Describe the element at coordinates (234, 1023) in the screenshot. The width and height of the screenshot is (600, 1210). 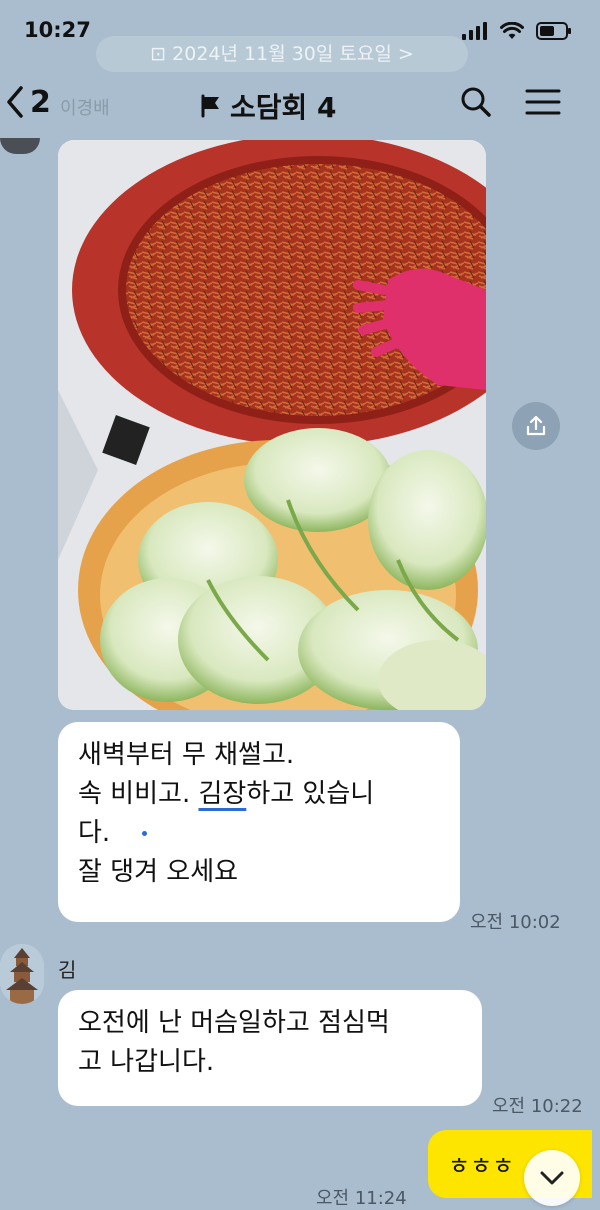
I see `message-line: 오전에 난 머슴일하고 점심먹` at that location.